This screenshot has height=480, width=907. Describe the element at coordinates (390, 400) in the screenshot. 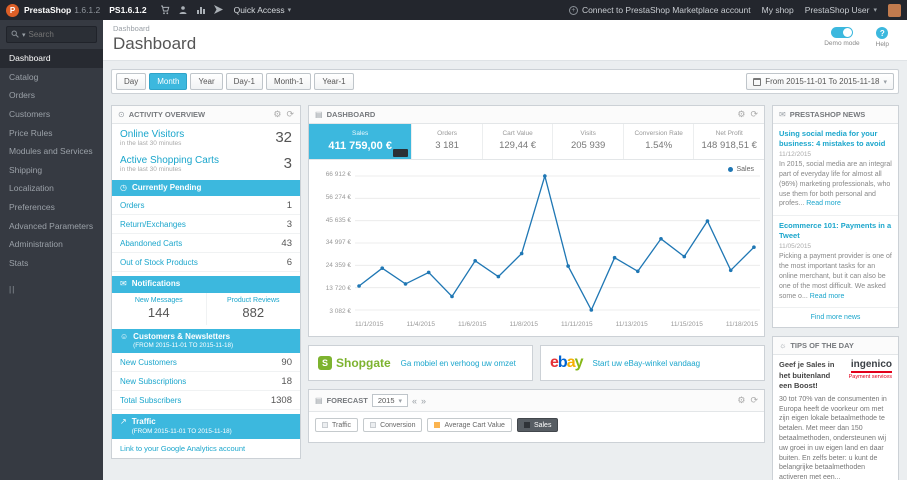

I see `forecast-year-select: 2015 ▾` at that location.